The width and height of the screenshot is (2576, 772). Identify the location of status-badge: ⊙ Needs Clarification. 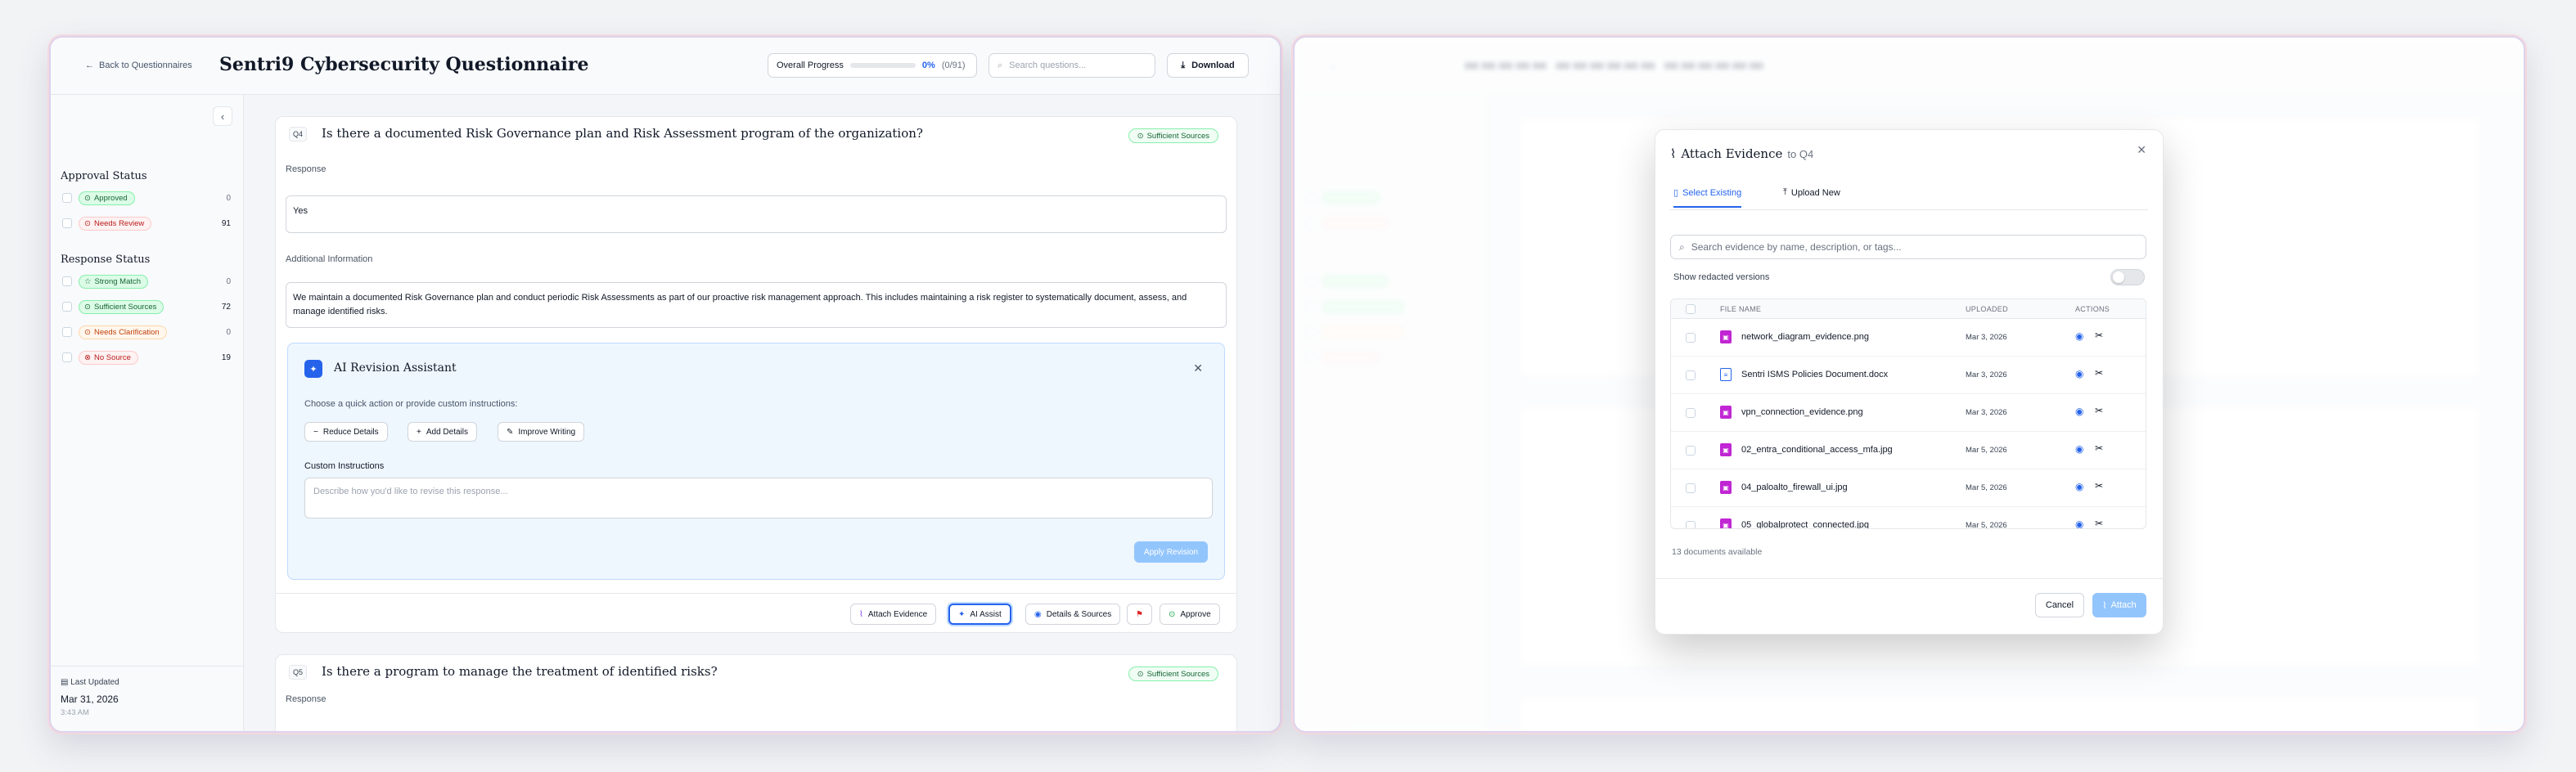
(123, 332).